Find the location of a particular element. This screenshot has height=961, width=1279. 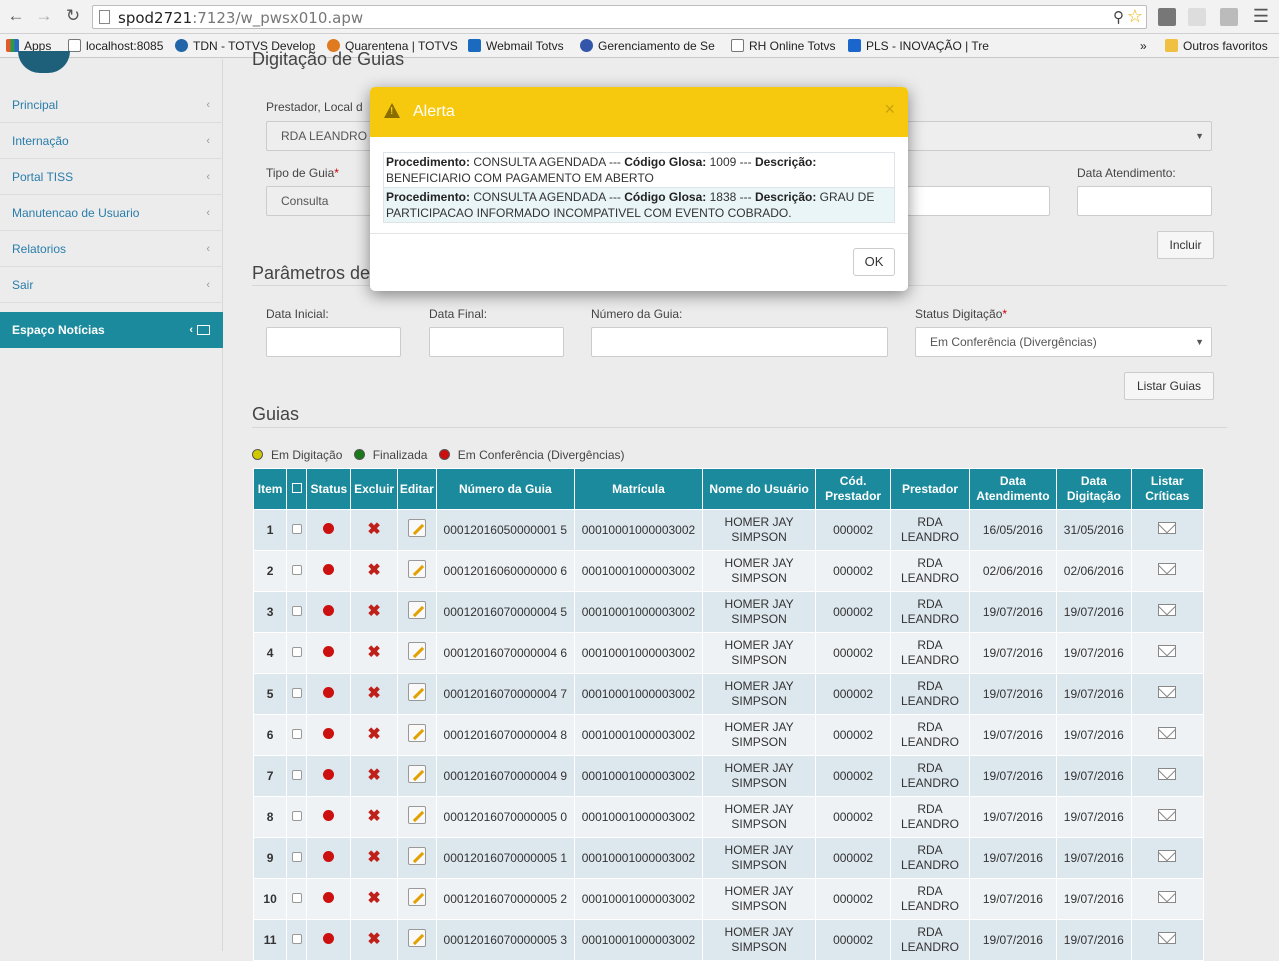

sidebar-item-principal: Principal ‹ is located at coordinates (111, 105).